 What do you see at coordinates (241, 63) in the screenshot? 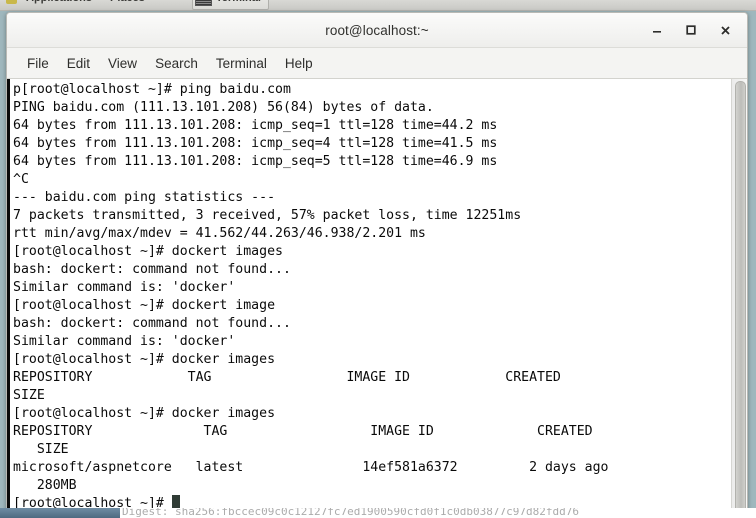
I see `menu-item-terminal: Terminal` at bounding box center [241, 63].